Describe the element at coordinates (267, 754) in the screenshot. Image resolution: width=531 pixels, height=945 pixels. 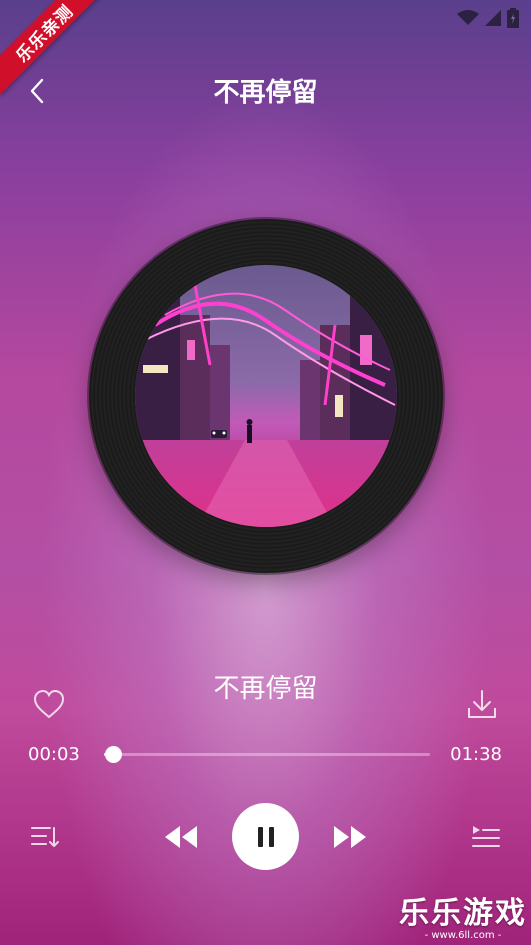
I see `progress-slider` at that location.